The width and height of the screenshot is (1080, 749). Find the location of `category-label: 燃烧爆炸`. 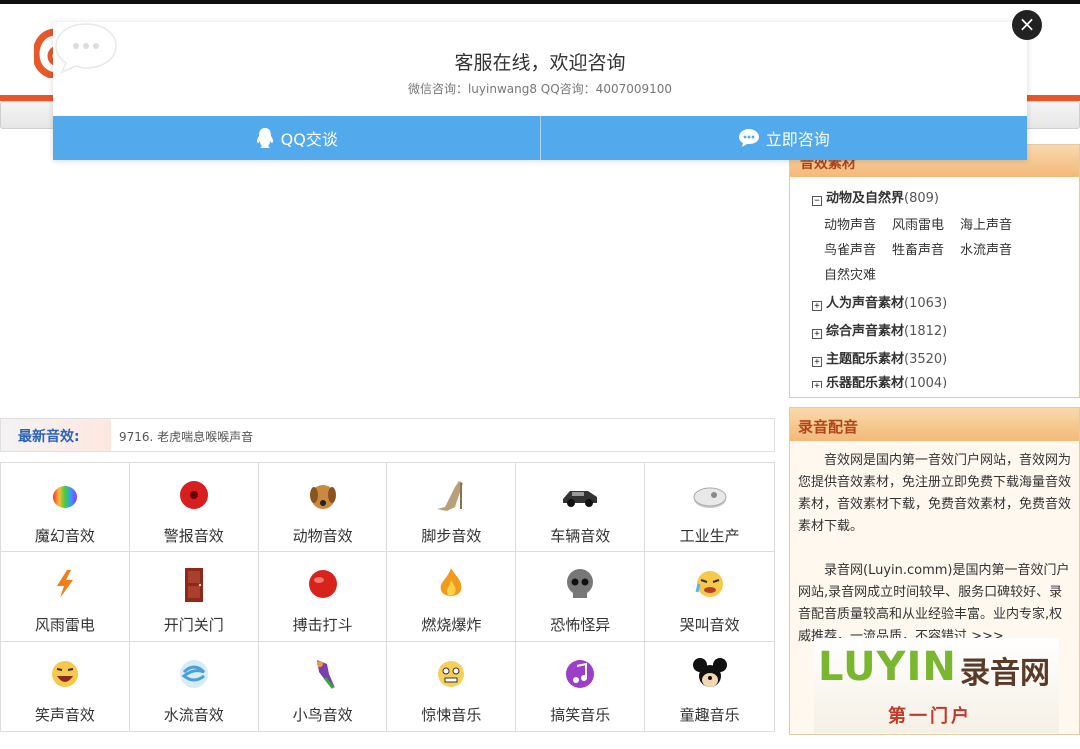

category-label: 燃烧爆炸 is located at coordinates (451, 624).